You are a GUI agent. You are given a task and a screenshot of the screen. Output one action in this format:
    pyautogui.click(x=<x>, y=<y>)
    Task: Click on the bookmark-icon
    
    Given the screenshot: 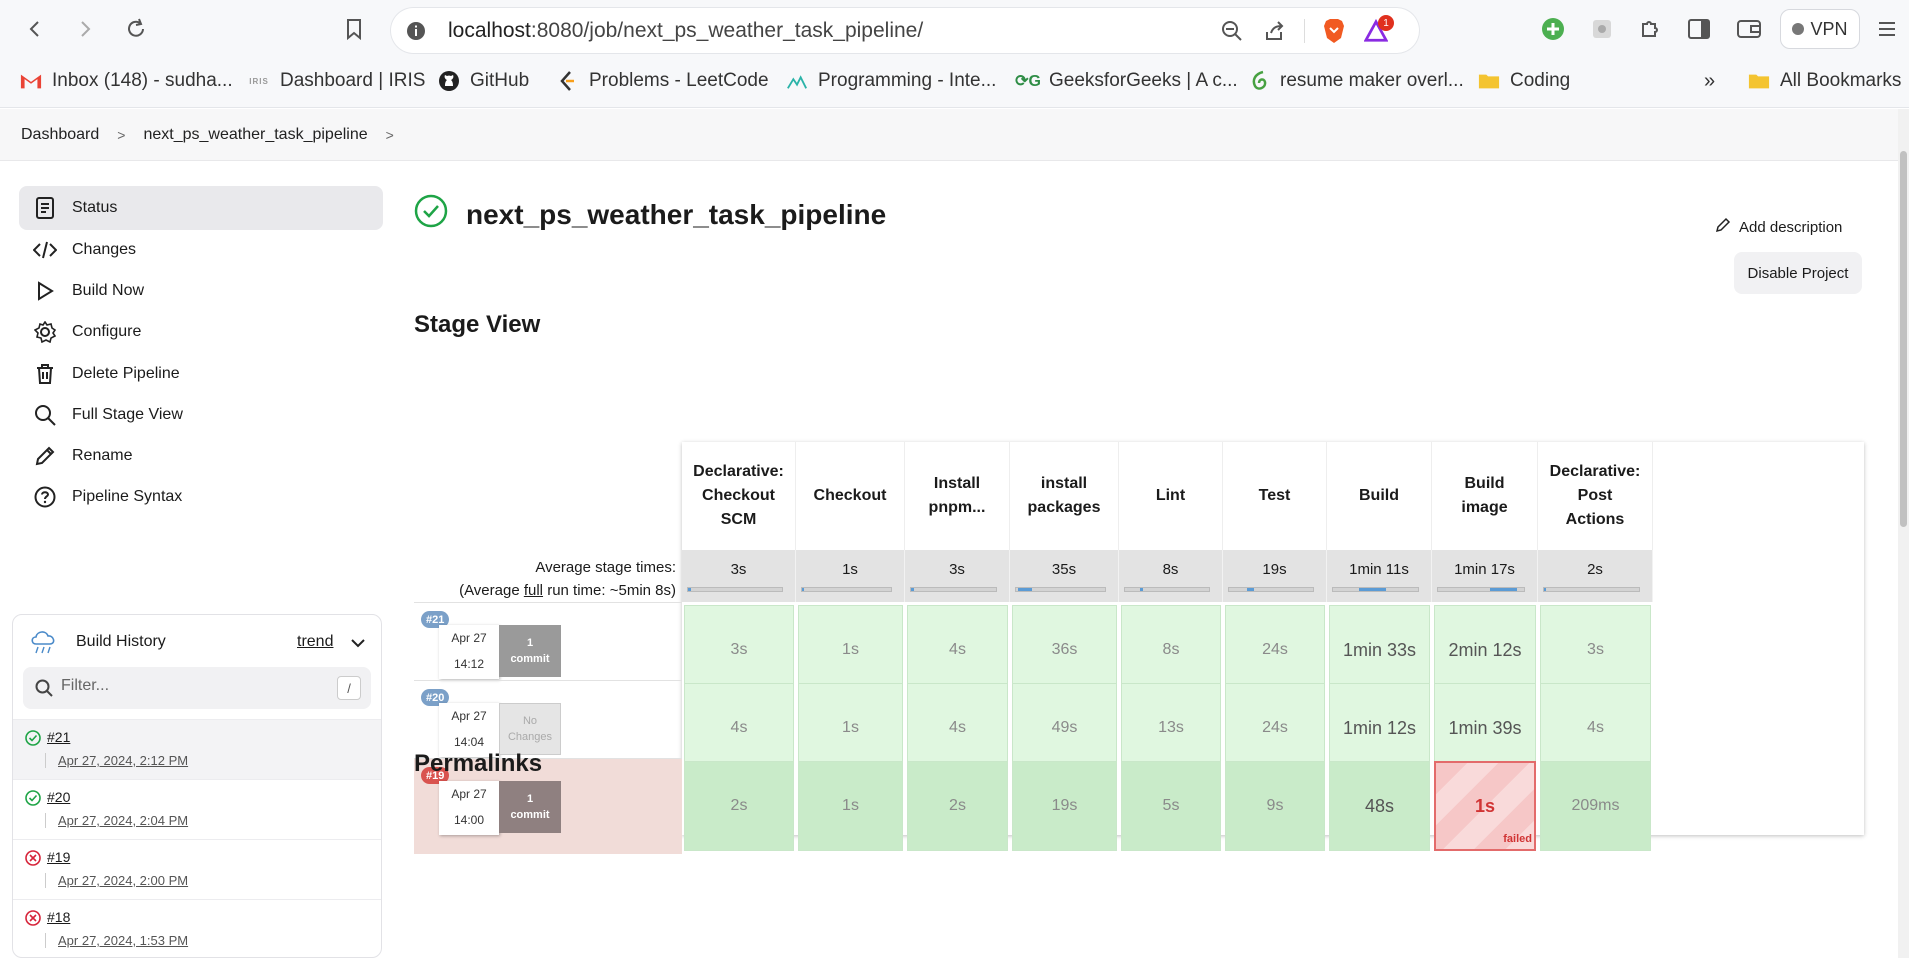 What is the action you would take?
    pyautogui.click(x=354, y=29)
    